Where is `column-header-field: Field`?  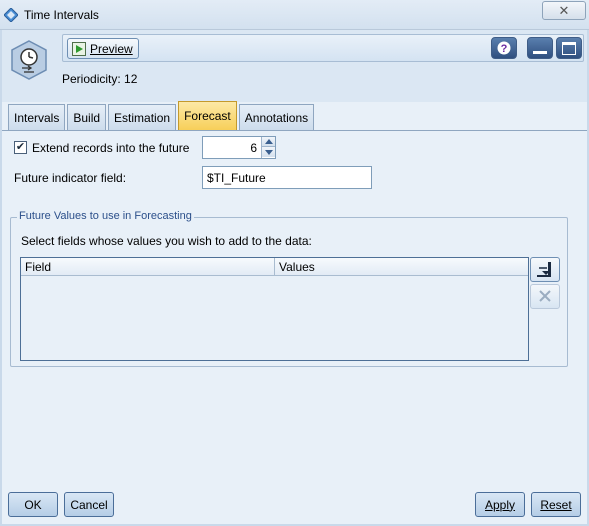 column-header-field: Field is located at coordinates (148, 267).